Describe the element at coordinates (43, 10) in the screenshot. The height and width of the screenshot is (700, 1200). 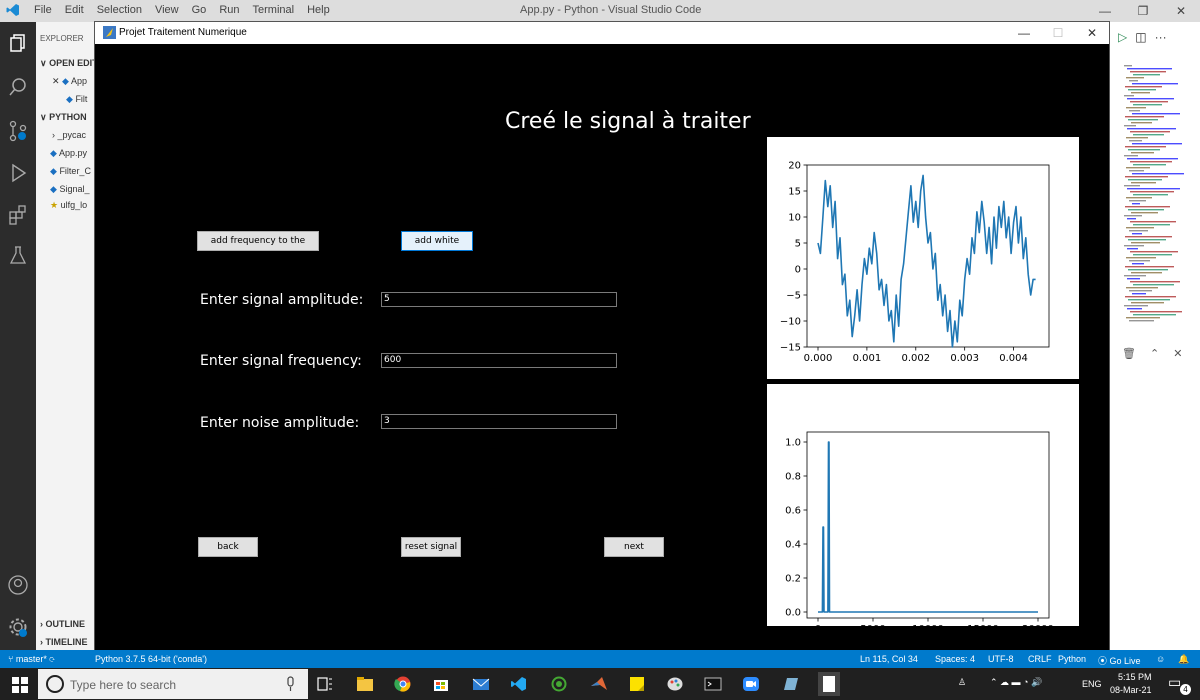
I see `menu-file: File` at that location.